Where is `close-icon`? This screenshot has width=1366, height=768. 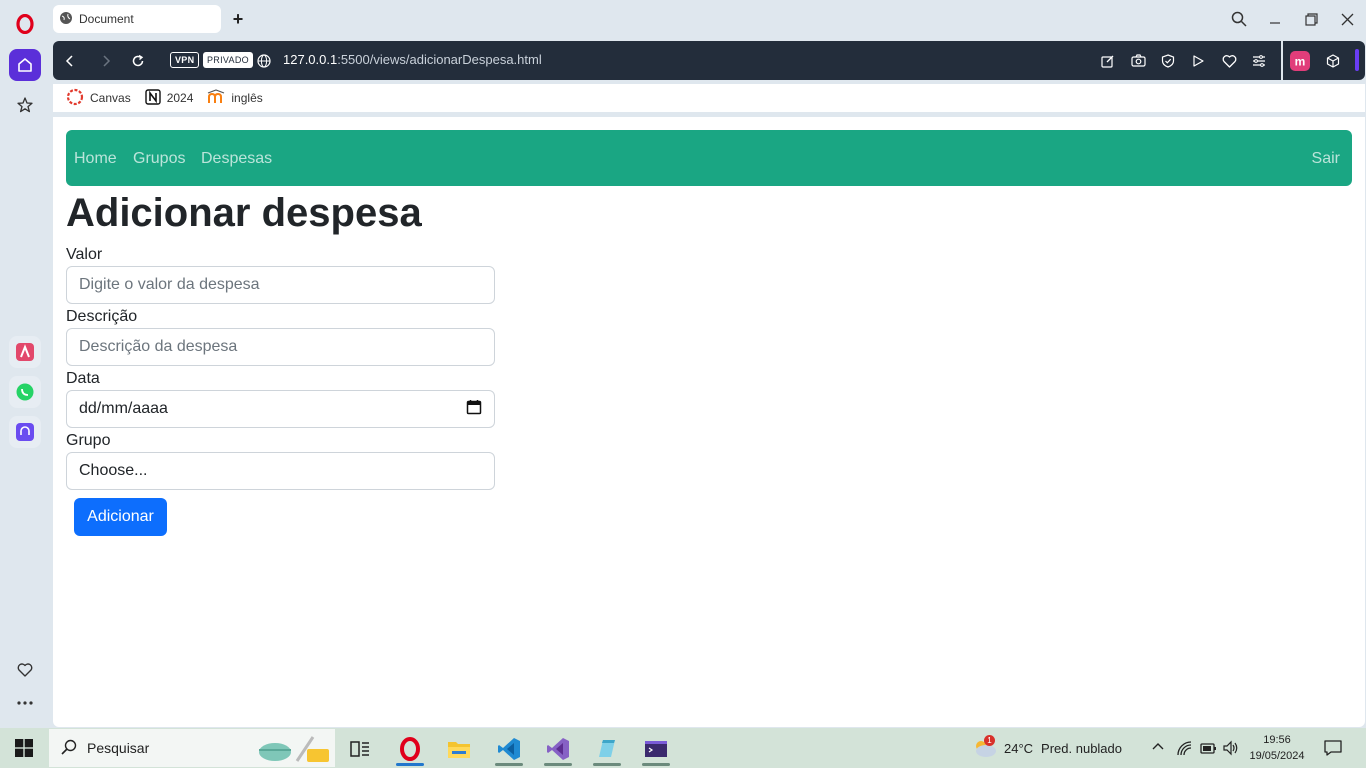 close-icon is located at coordinates (1347, 19).